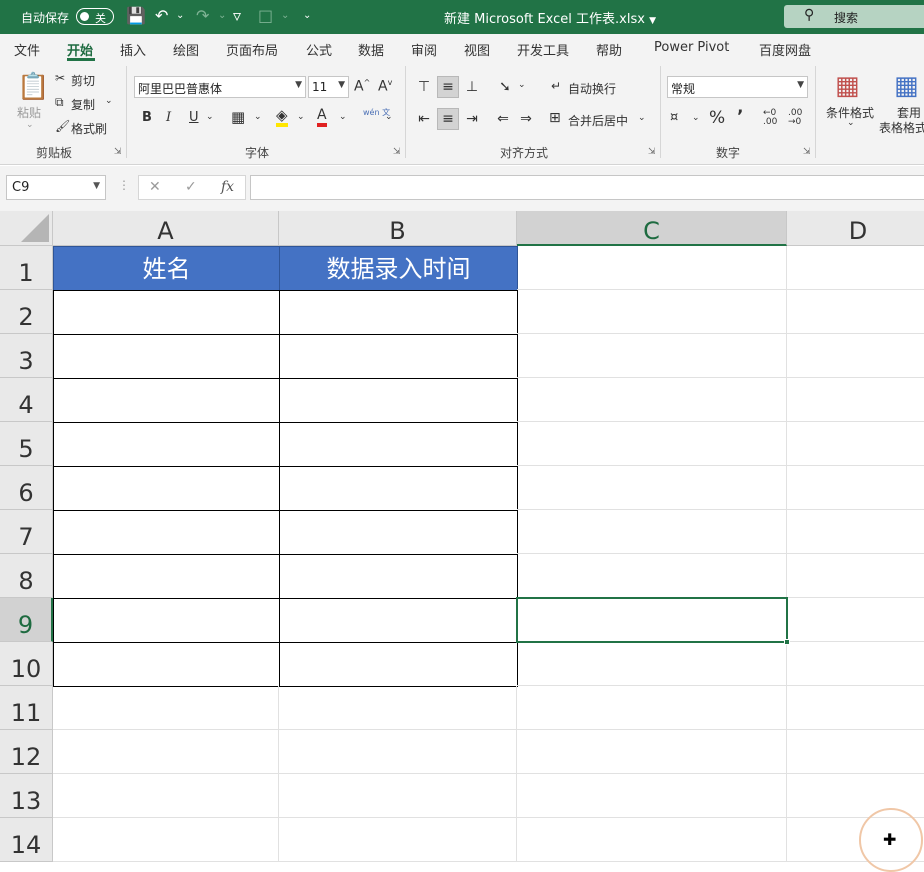  I want to click on wrap-text-button: 自动换行, so click(592, 88).